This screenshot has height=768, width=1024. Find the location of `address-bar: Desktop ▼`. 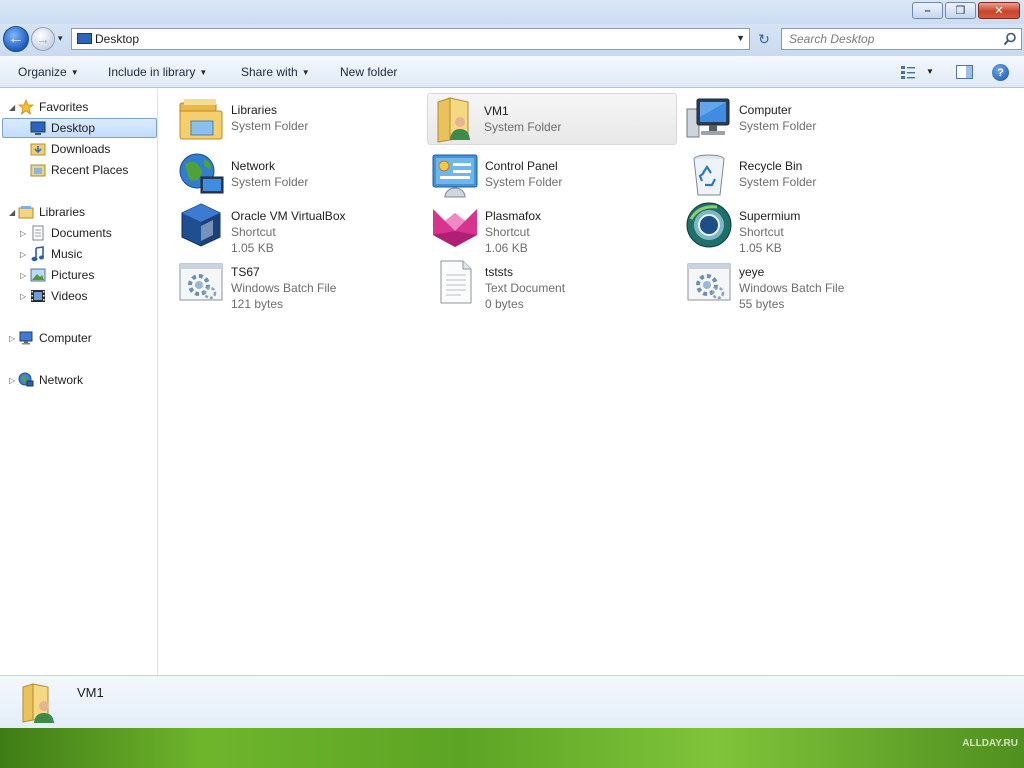

address-bar: Desktop ▼ is located at coordinates (410, 39).